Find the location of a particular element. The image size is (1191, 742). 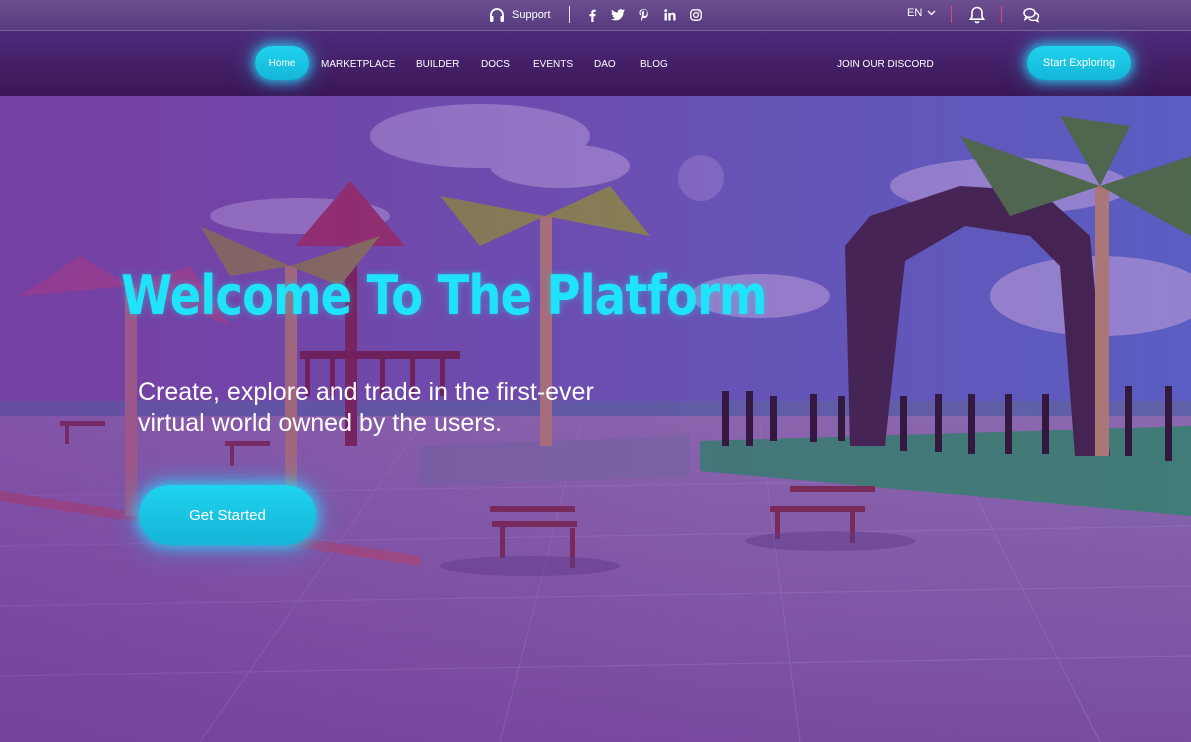

top-utility-bar: Support EN is located at coordinates (595, 15).